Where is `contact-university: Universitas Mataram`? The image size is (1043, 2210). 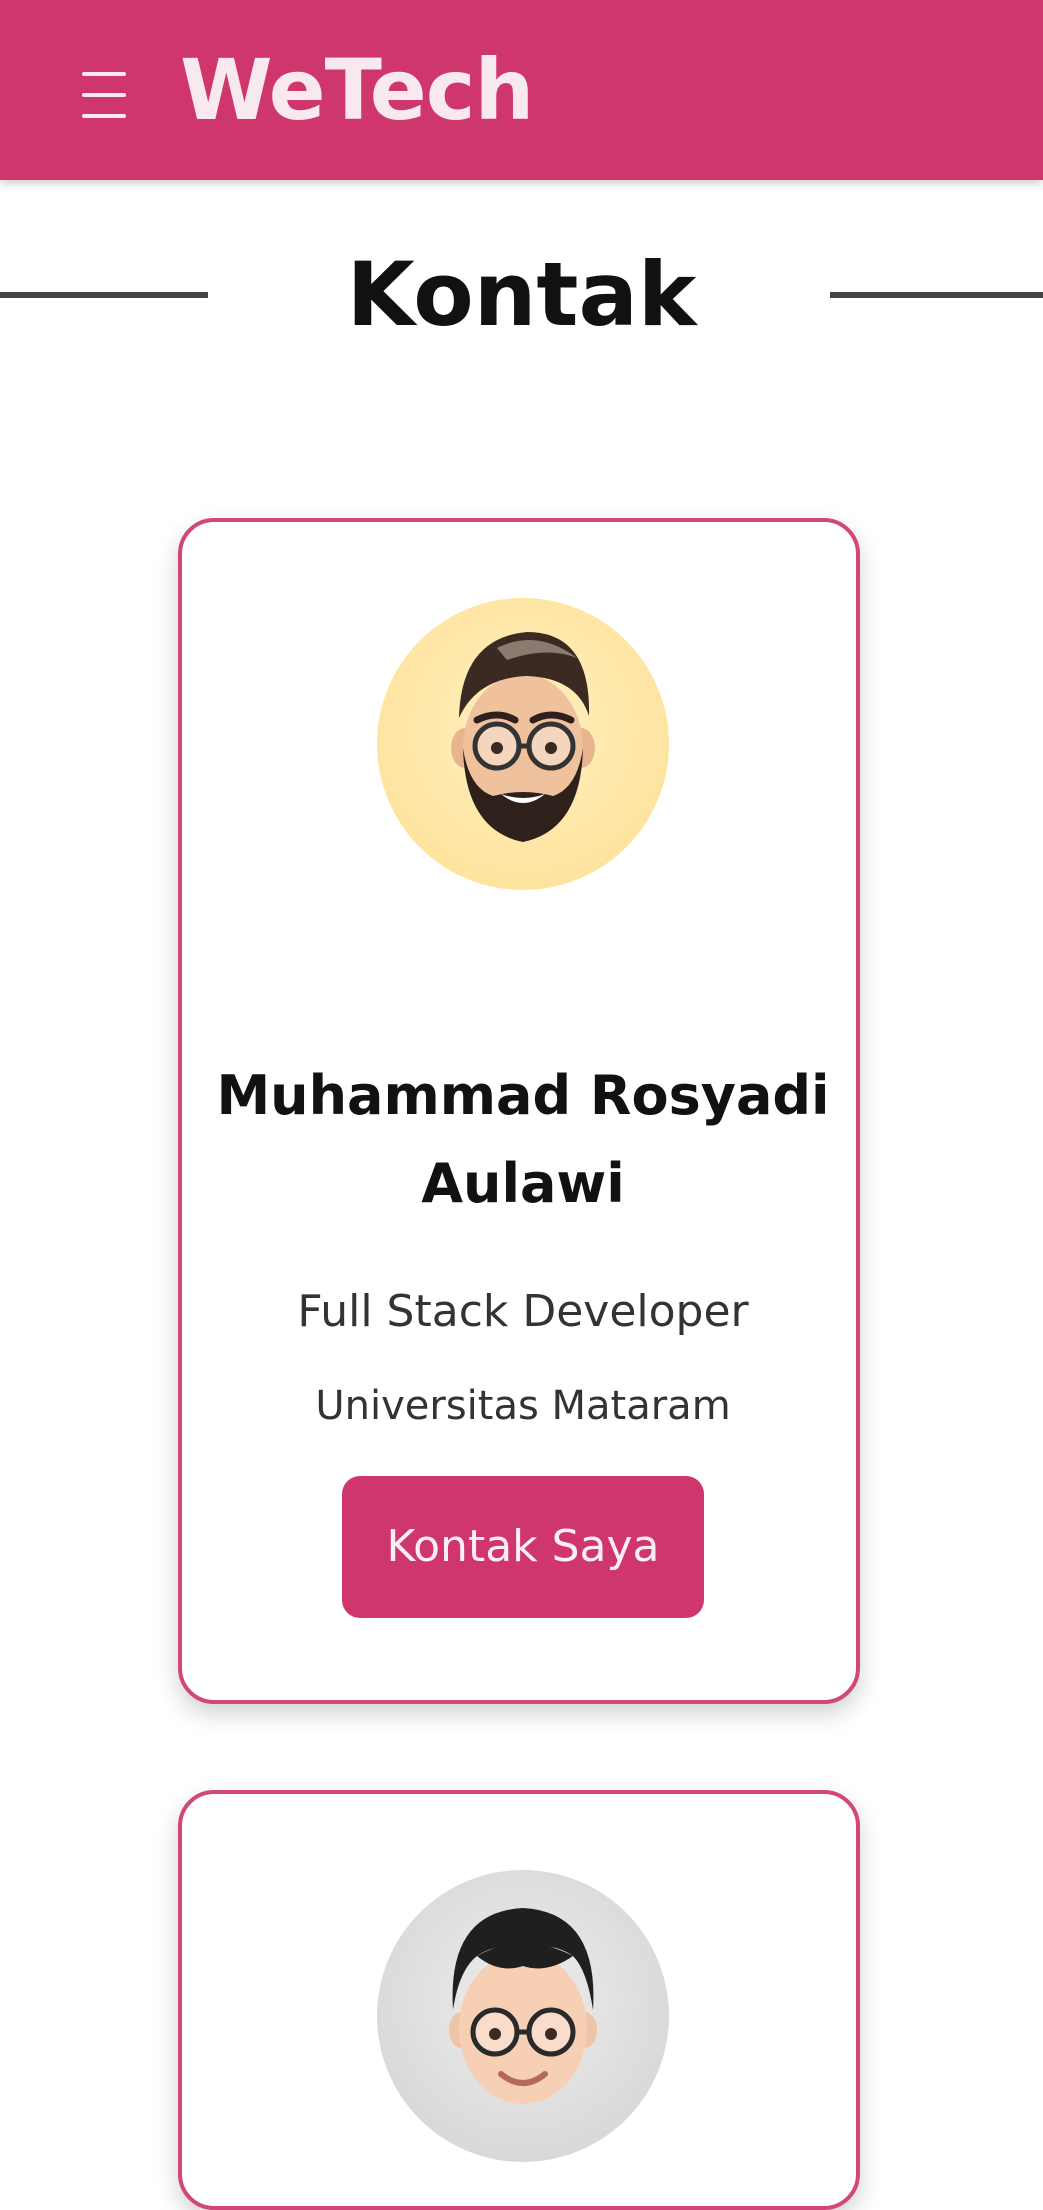 contact-university: Universitas Mataram is located at coordinates (523, 1406).